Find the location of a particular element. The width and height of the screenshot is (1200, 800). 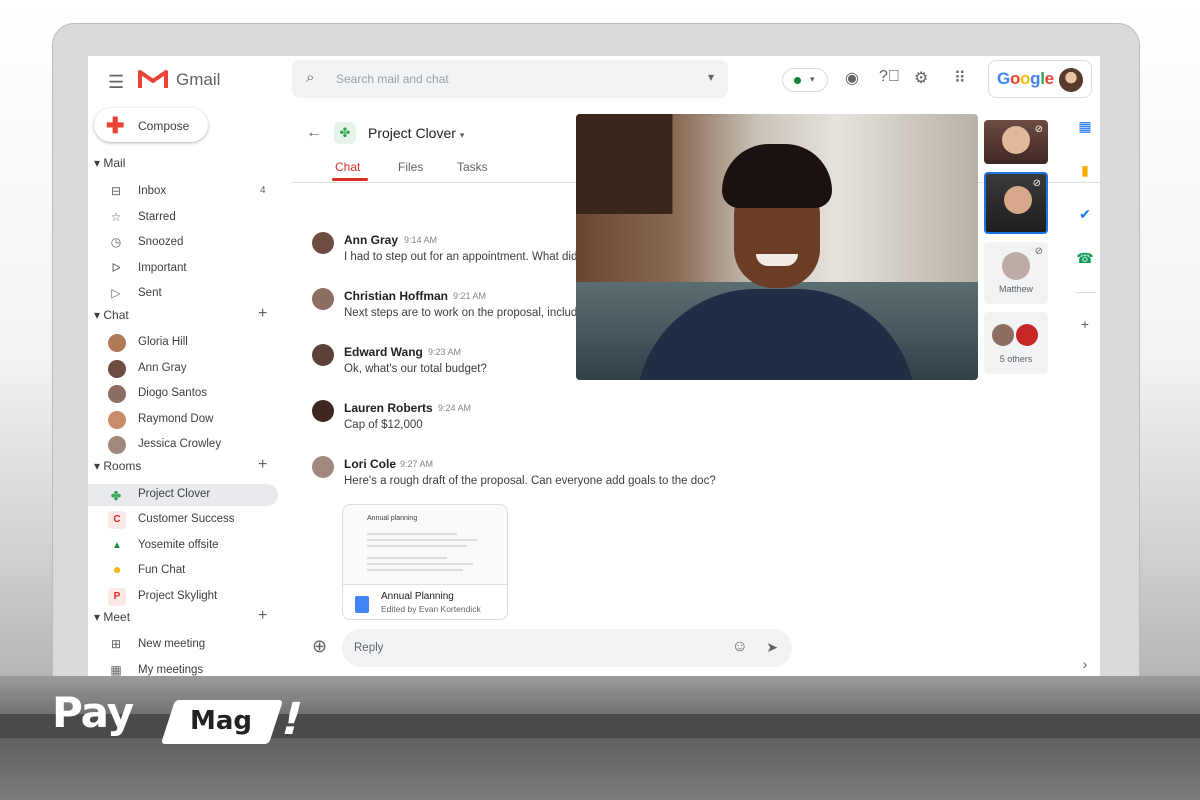

active-tab-indicator is located at coordinates (350, 179).